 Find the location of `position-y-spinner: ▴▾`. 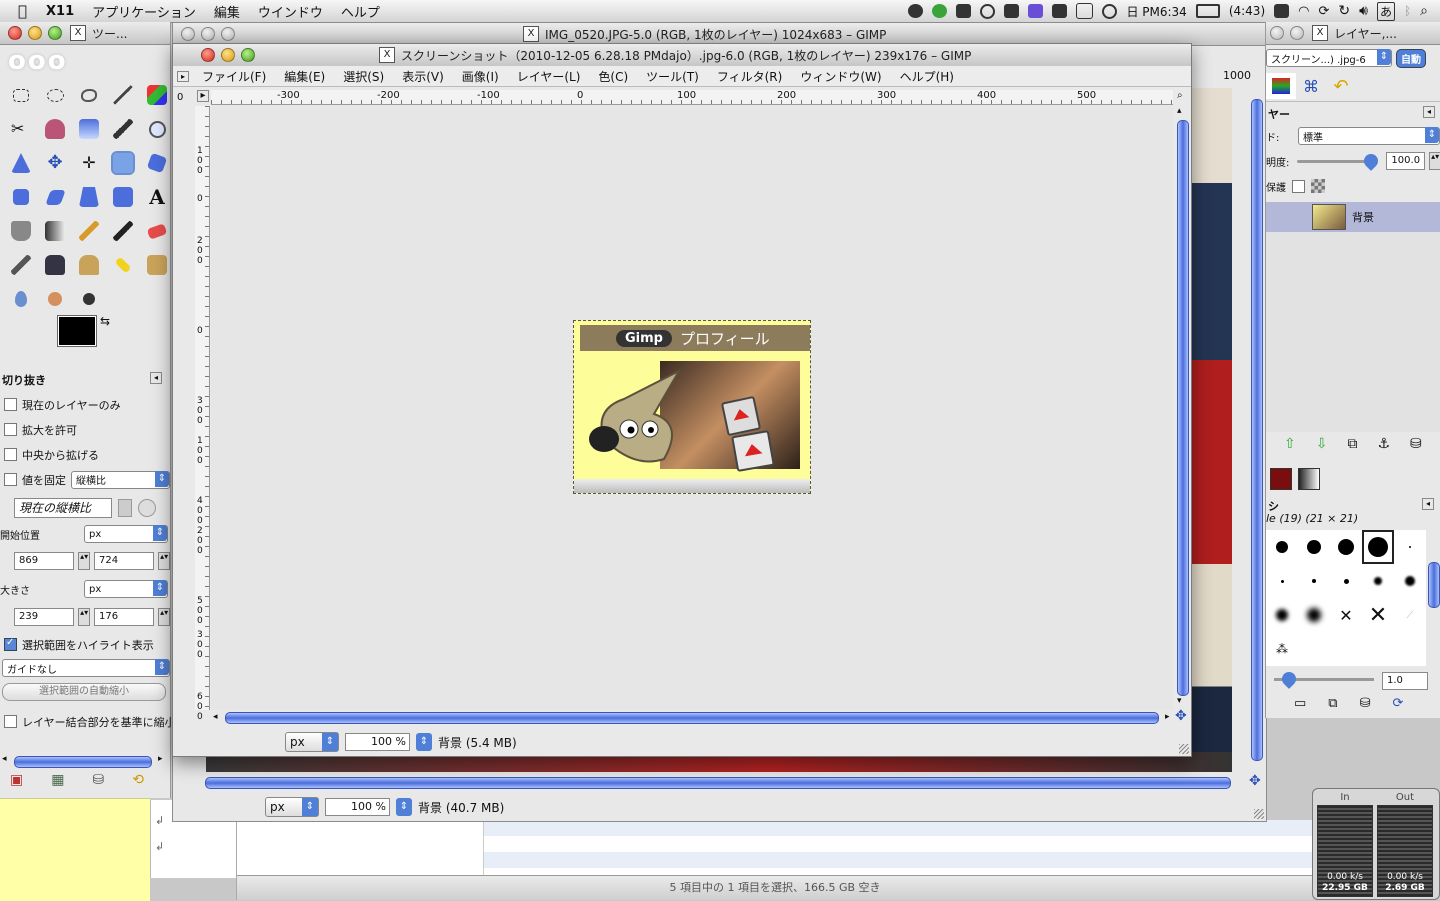

position-y-spinner: ▴▾ is located at coordinates (164, 561).